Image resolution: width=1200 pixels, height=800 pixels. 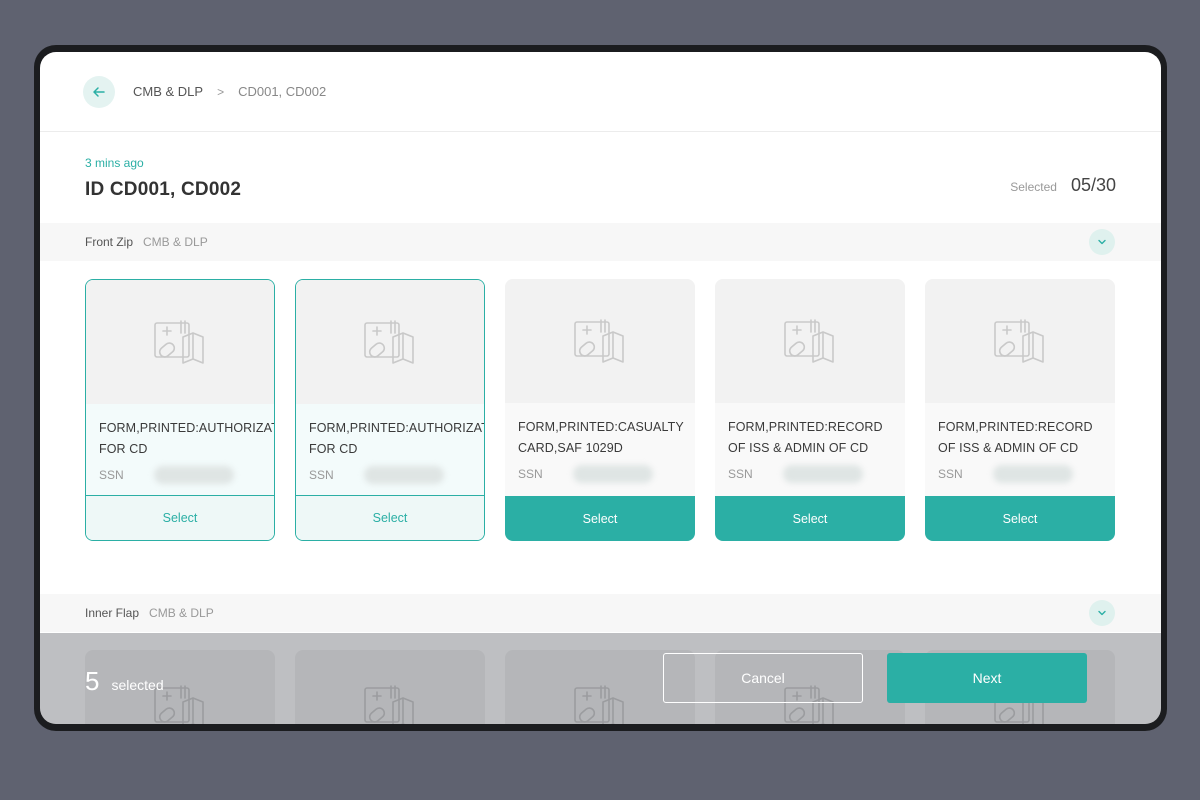 What do you see at coordinates (1093, 185) in the screenshot?
I see `selected-count: 05/30` at bounding box center [1093, 185].